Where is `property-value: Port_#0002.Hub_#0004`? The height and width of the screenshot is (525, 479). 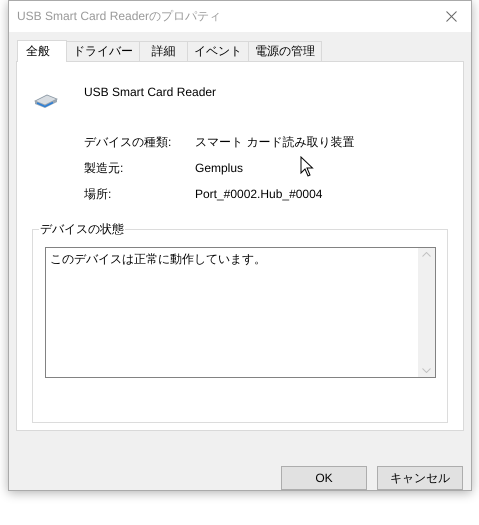
property-value: Port_#0002.Hub_#0004 is located at coordinates (258, 194).